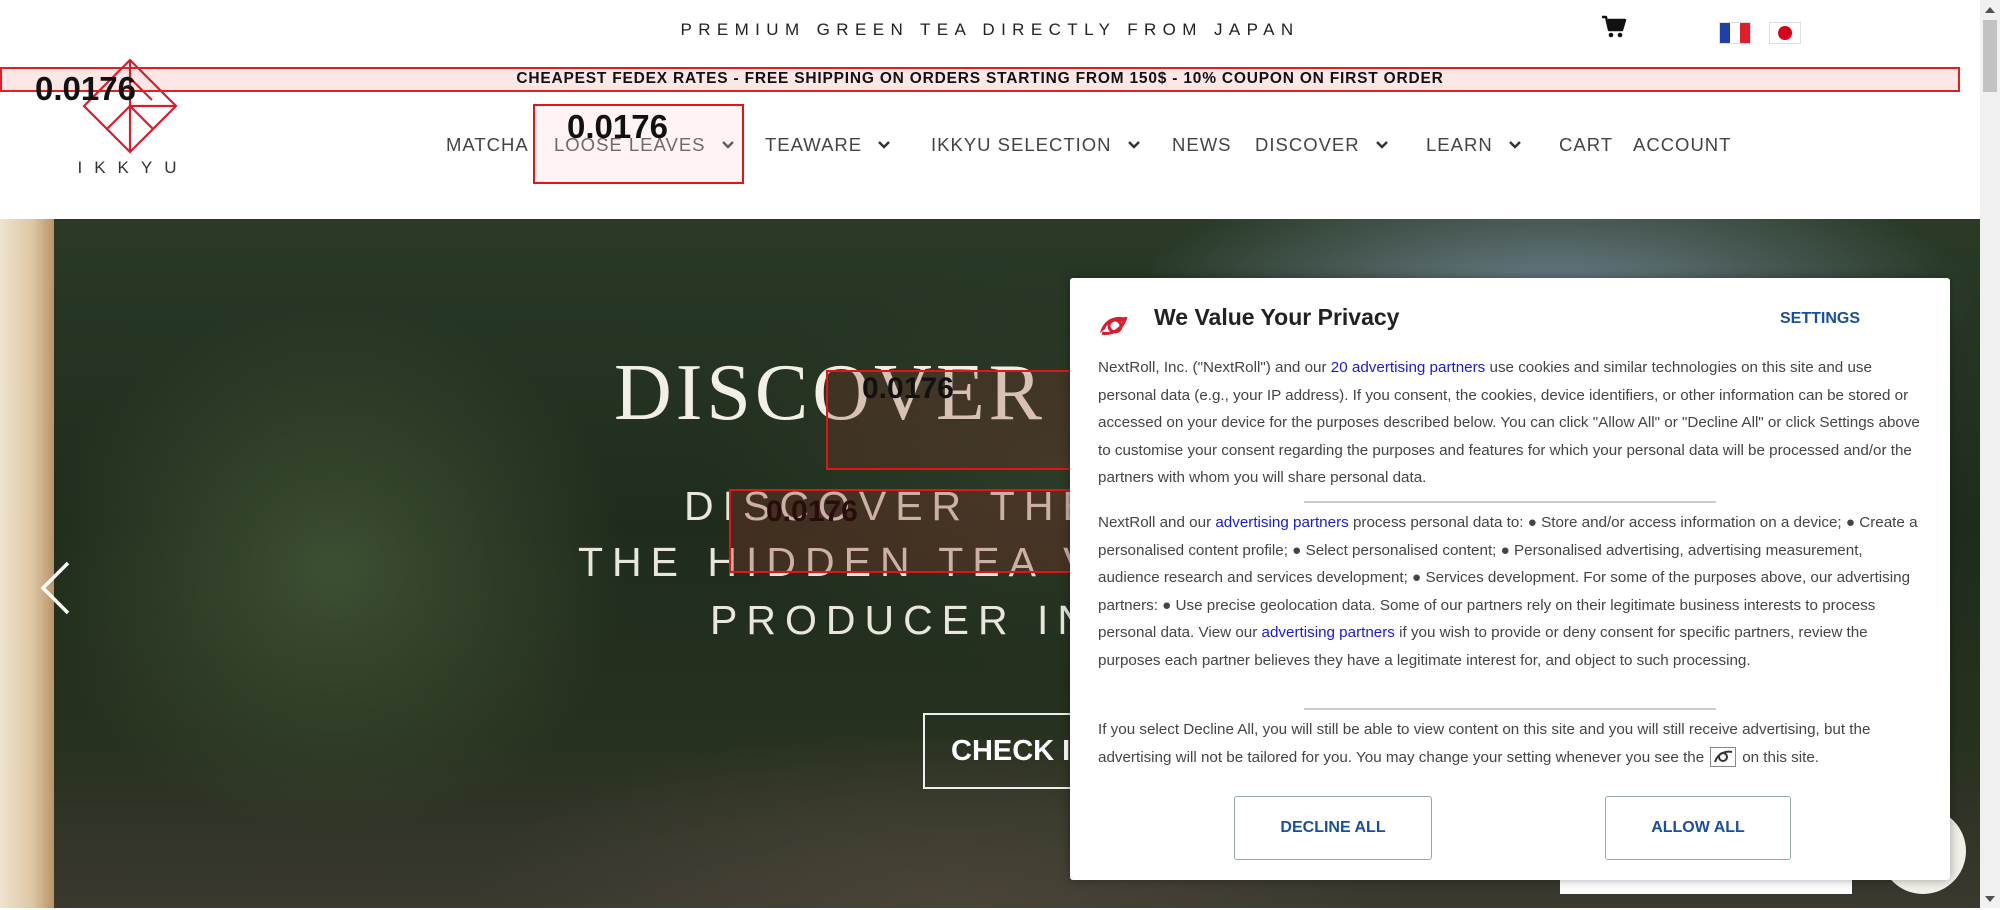 Image resolution: width=2000 pixels, height=910 pixels. I want to click on nav-item-teaware: TEAWARE, so click(828, 145).